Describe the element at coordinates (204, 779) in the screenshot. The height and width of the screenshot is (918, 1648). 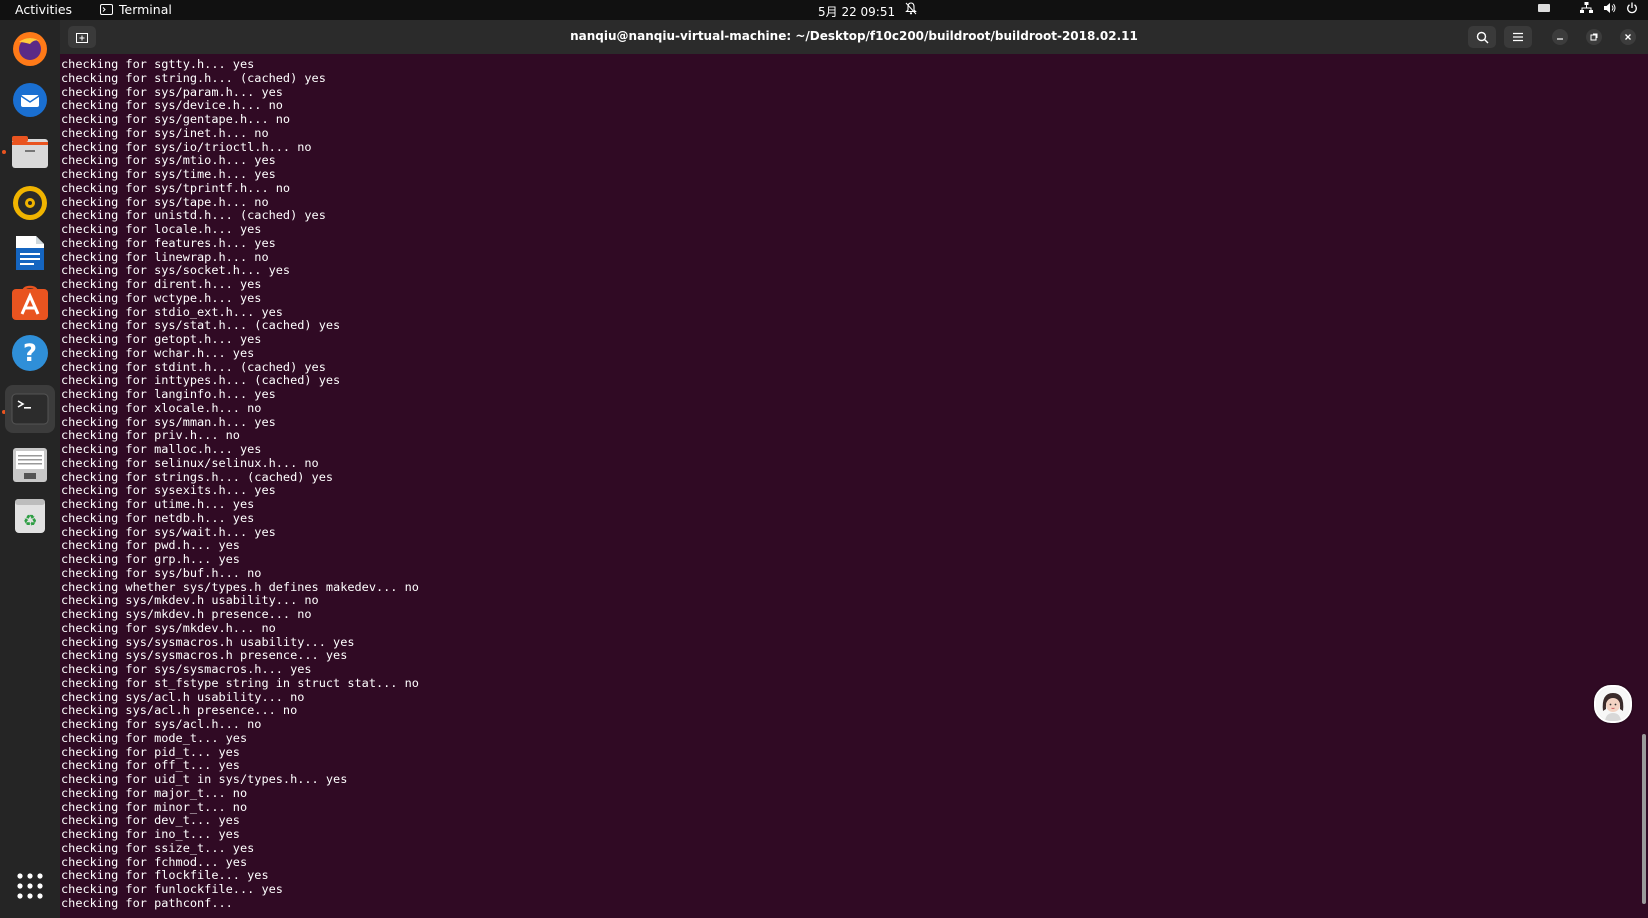
I see `terminal-line: checking for uid_t in sys/types.h... yes` at that location.